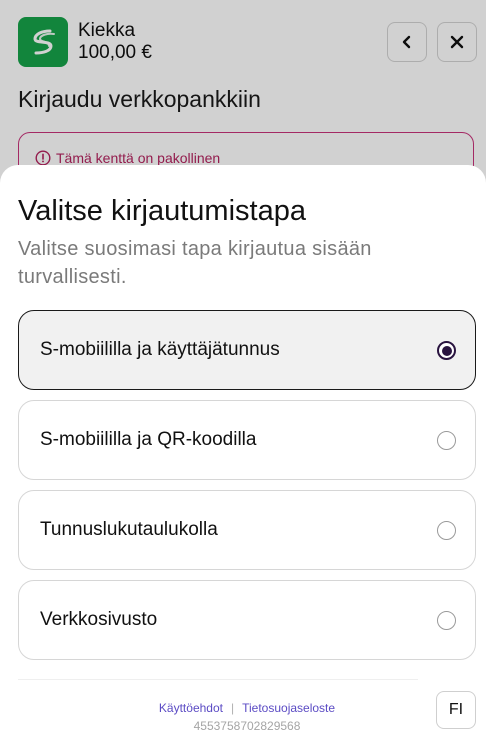  What do you see at coordinates (247, 620) in the screenshot?
I see `option-website: Verkkosivusto` at bounding box center [247, 620].